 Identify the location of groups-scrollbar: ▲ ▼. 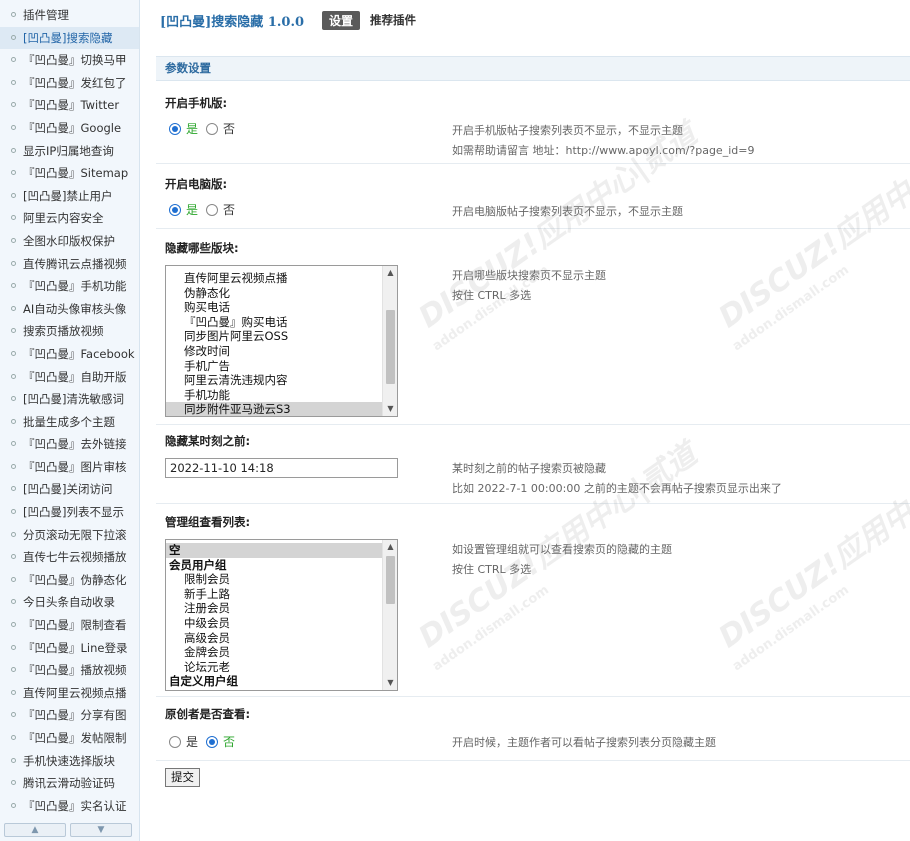
(389, 615).